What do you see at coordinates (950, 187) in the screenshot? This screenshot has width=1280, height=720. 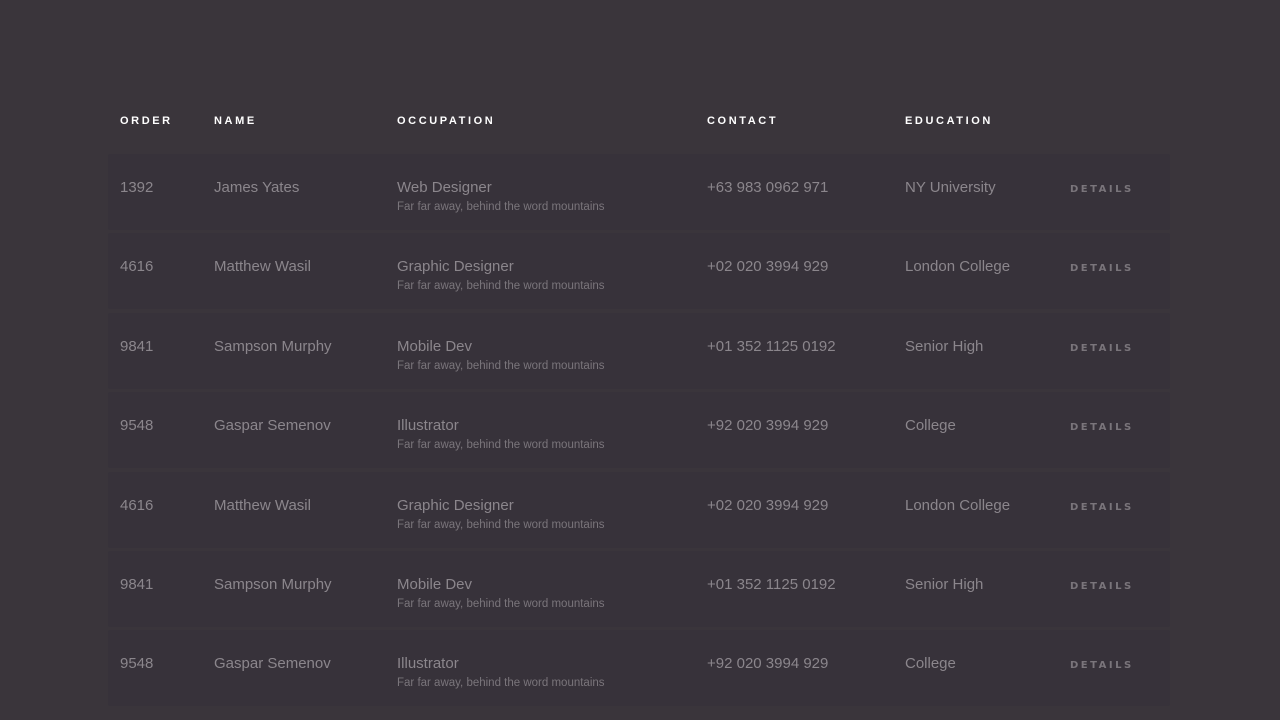 I see `cell-education: NY University` at bounding box center [950, 187].